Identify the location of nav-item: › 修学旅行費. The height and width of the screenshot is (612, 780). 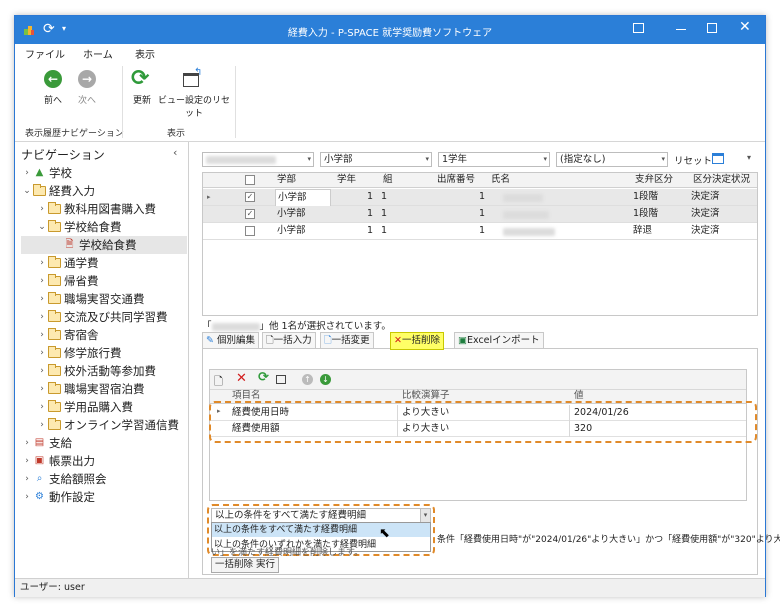
(104, 353).